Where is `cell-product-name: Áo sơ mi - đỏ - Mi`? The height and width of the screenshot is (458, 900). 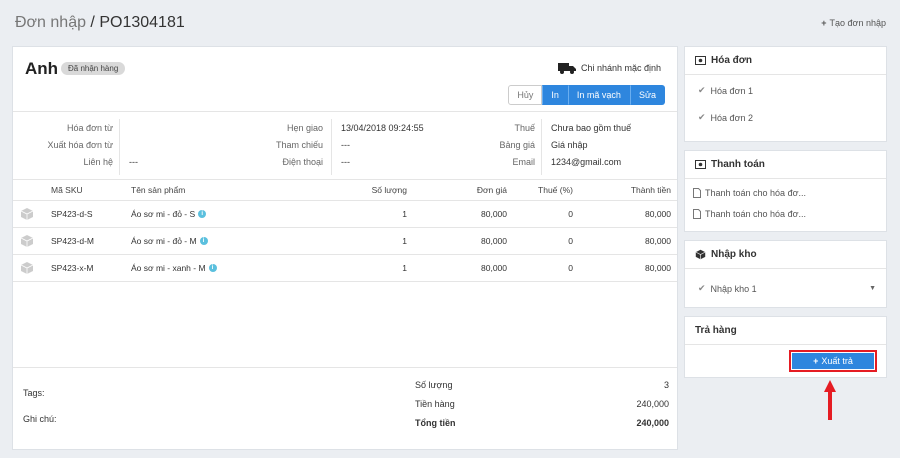
cell-product-name: Áo sơ mi - đỏ - Mi is located at coordinates (169, 241).